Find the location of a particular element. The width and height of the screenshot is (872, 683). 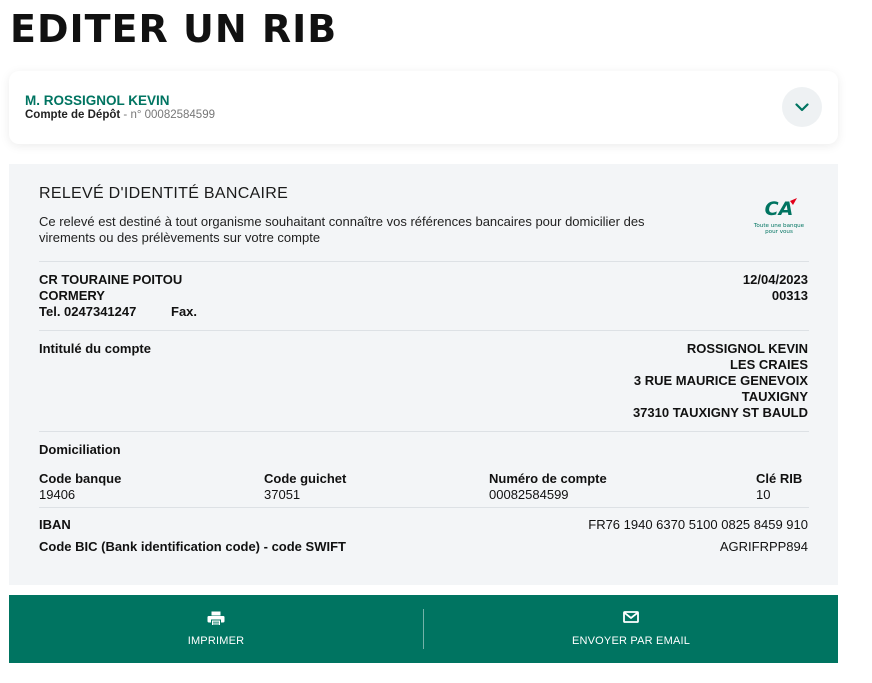

agency-name: CR TOURAINE POITOU is located at coordinates (111, 279).